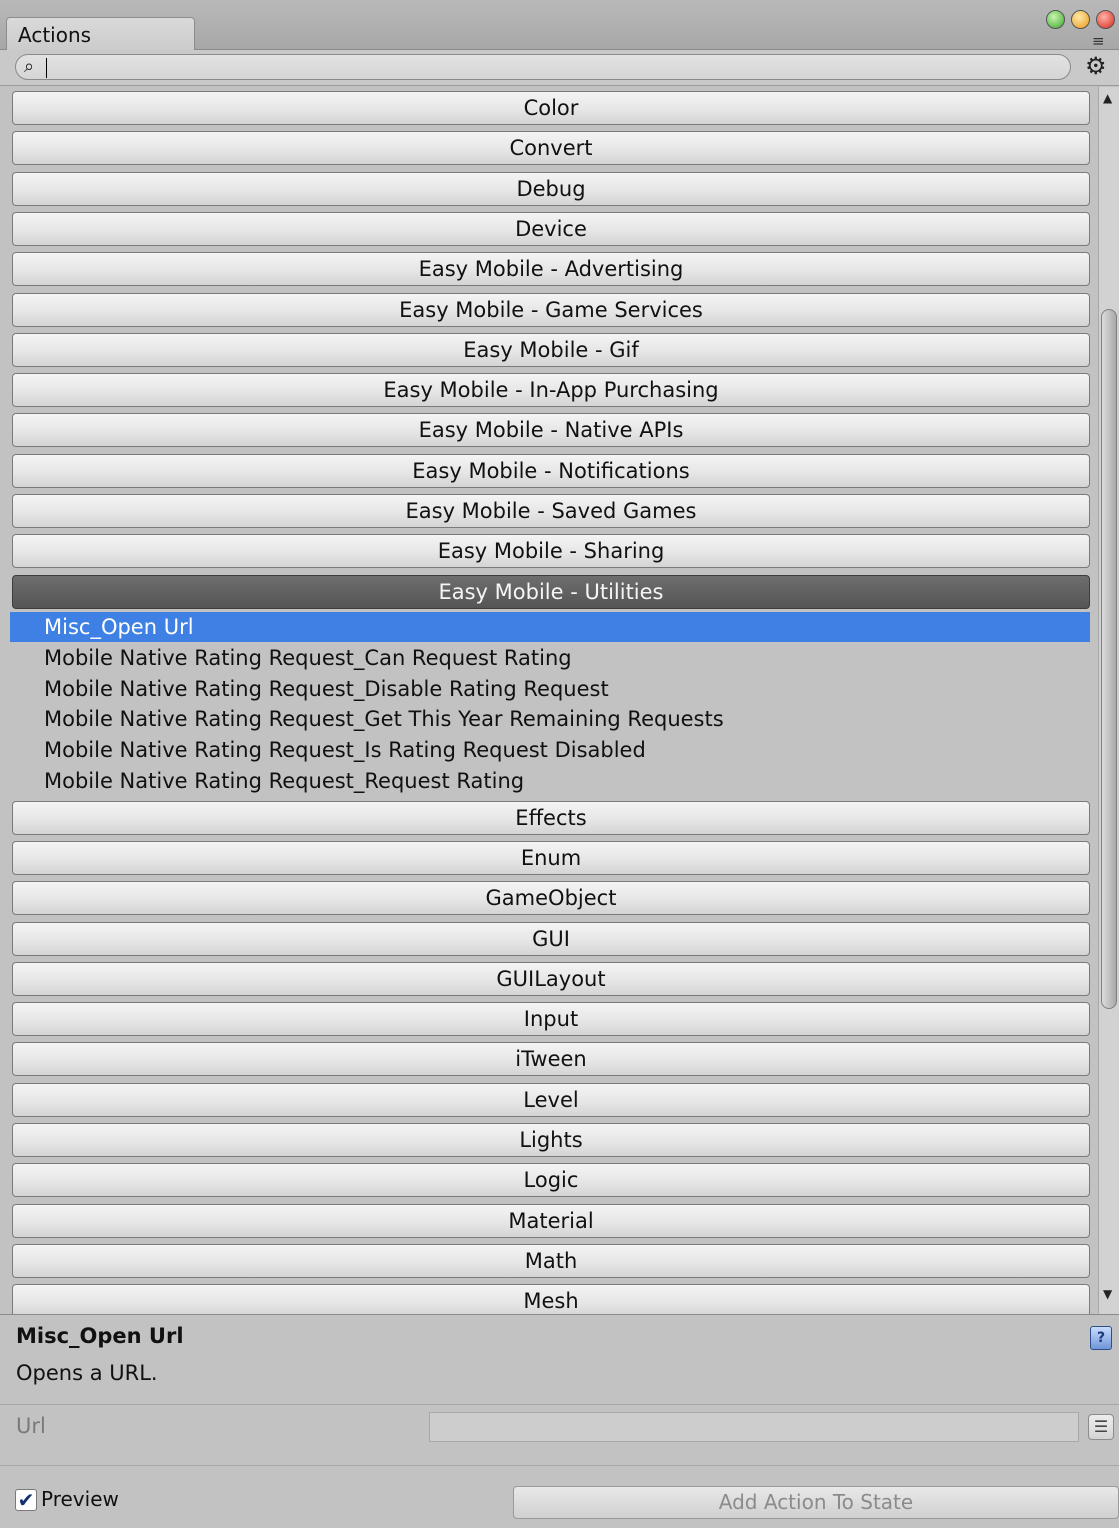 This screenshot has width=1119, height=1528. Describe the element at coordinates (550, 627) in the screenshot. I see `action-item: Misc_Open Url` at that location.